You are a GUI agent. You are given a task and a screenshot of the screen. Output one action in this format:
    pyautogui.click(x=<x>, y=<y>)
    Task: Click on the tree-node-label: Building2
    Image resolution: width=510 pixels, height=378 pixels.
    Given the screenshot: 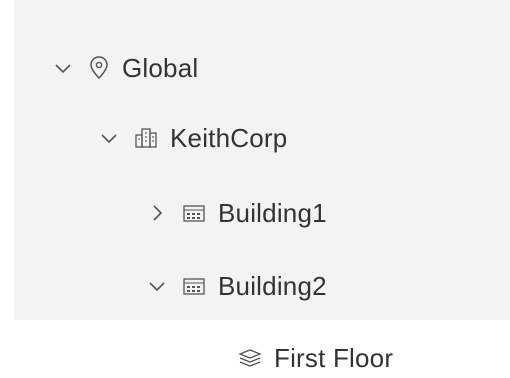 What is the action you would take?
    pyautogui.click(x=272, y=285)
    